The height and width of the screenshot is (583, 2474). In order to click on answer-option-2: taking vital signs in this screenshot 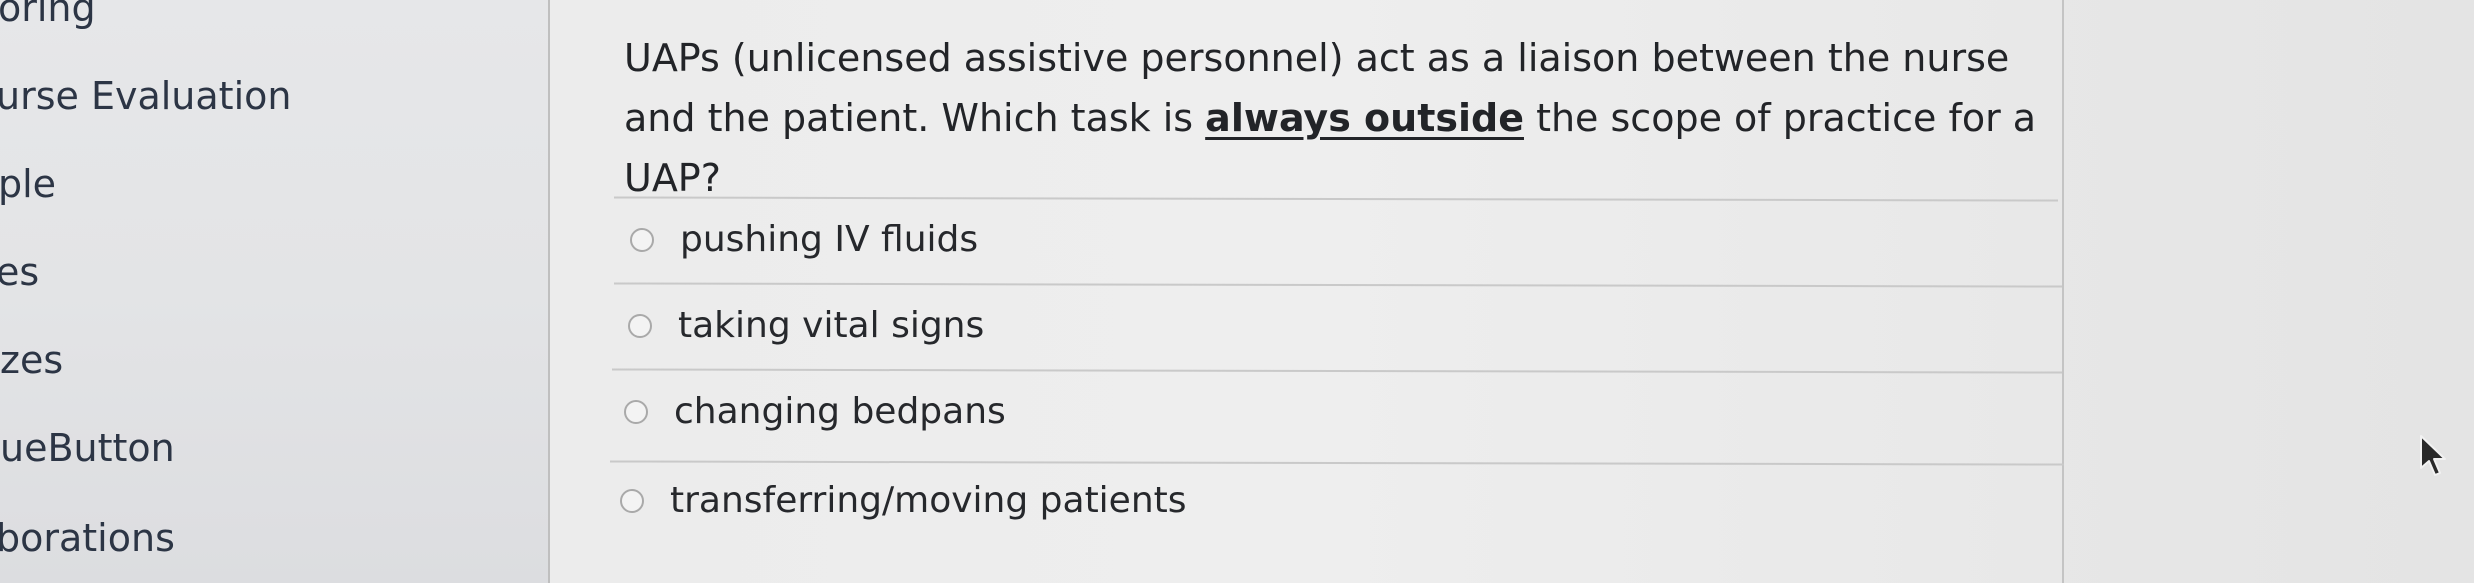, I will do `click(806, 325)`.